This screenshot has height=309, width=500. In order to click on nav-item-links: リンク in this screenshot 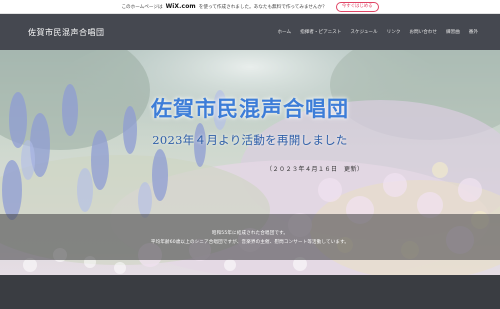, I will do `click(394, 32)`.